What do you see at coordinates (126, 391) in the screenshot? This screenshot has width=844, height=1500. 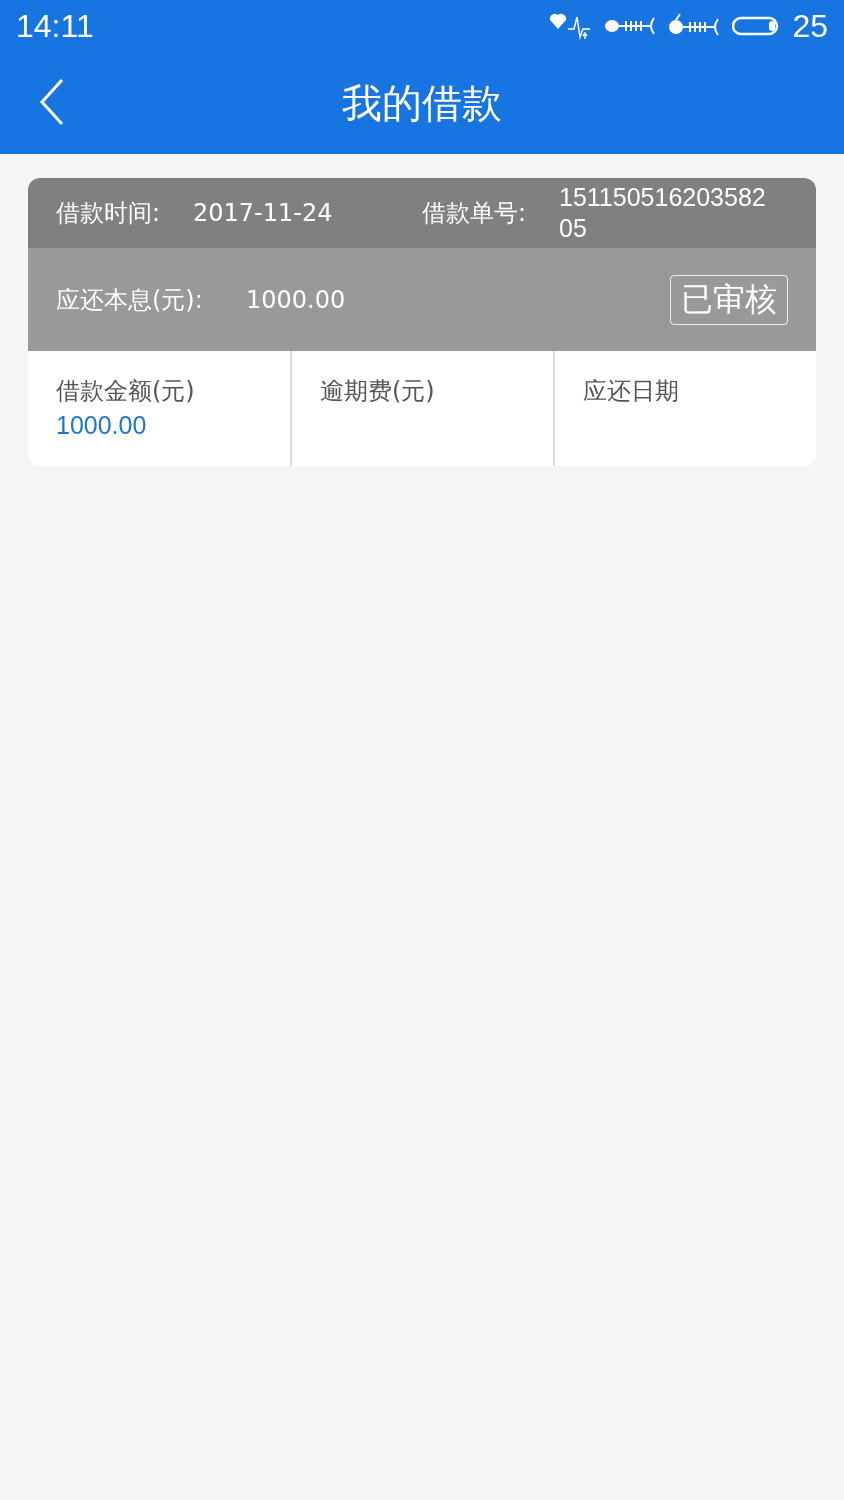 I see `detail-label: 借款金额(元)` at bounding box center [126, 391].